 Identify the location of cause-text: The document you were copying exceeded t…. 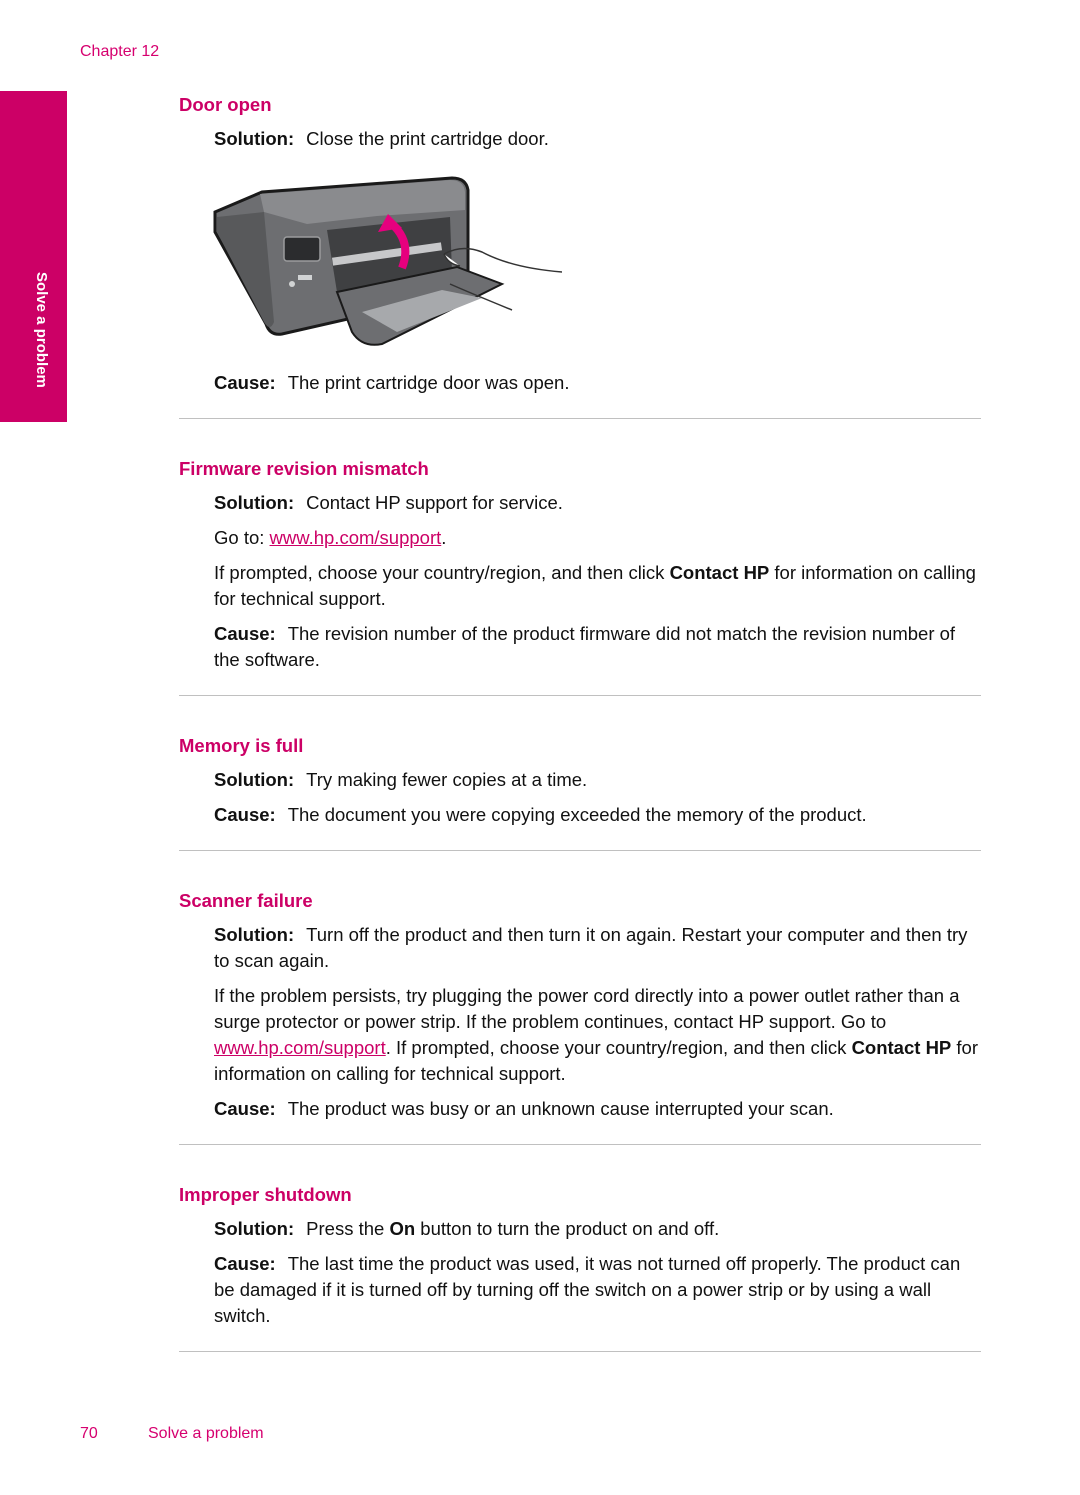
(577, 814).